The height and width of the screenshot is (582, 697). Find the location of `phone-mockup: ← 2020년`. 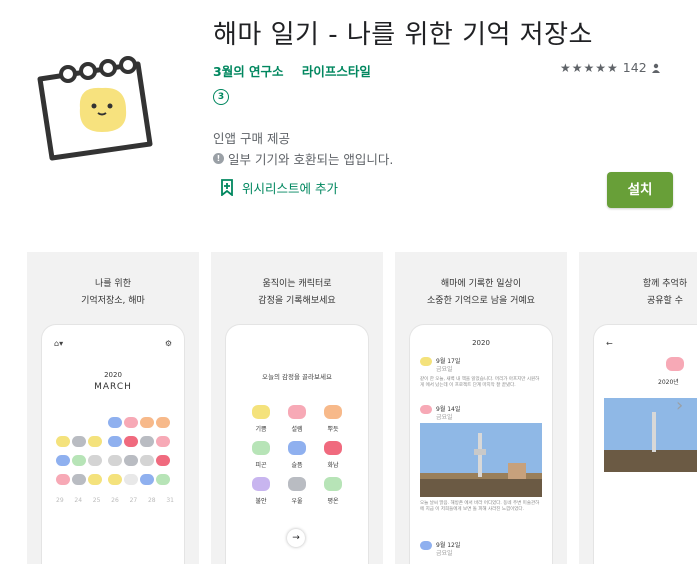

phone-mockup: ← 2020년 is located at coordinates (645, 444).